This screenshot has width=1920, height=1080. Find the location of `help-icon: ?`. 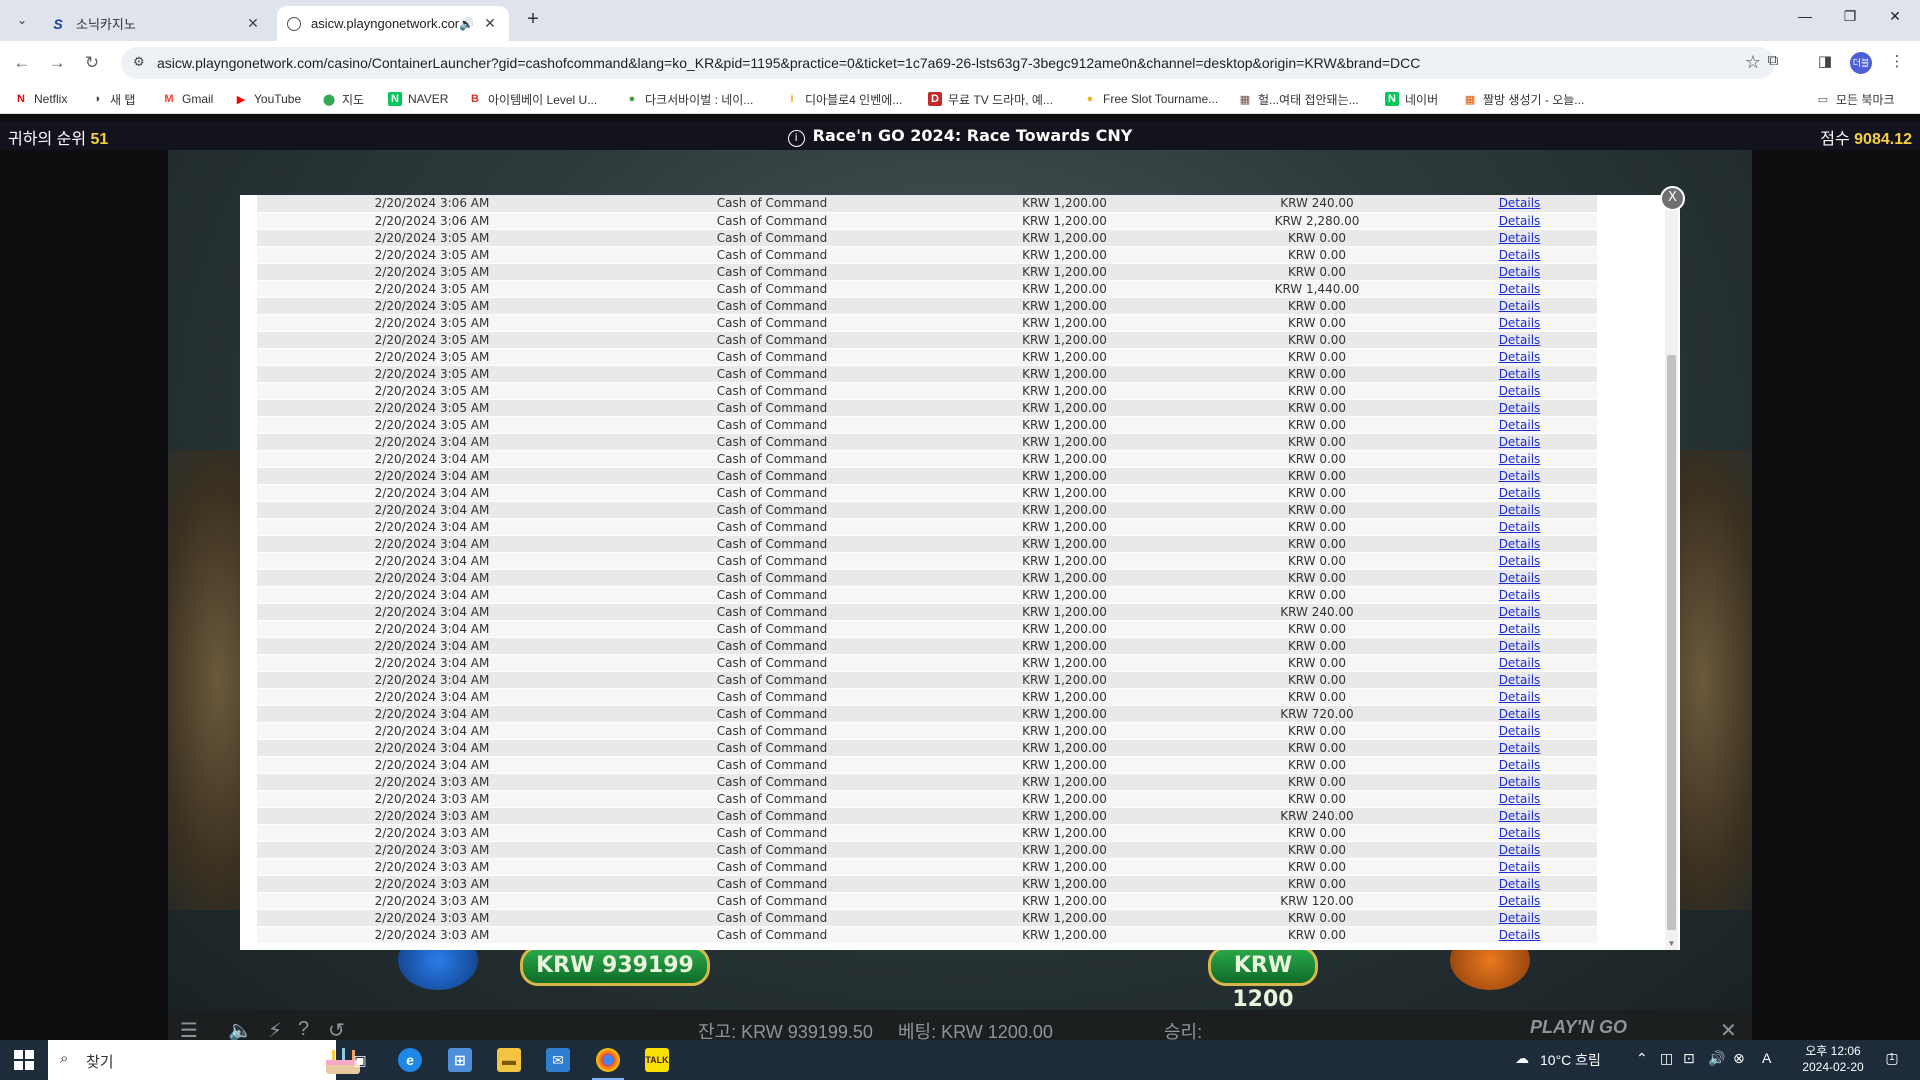

help-icon: ? is located at coordinates (303, 1029).